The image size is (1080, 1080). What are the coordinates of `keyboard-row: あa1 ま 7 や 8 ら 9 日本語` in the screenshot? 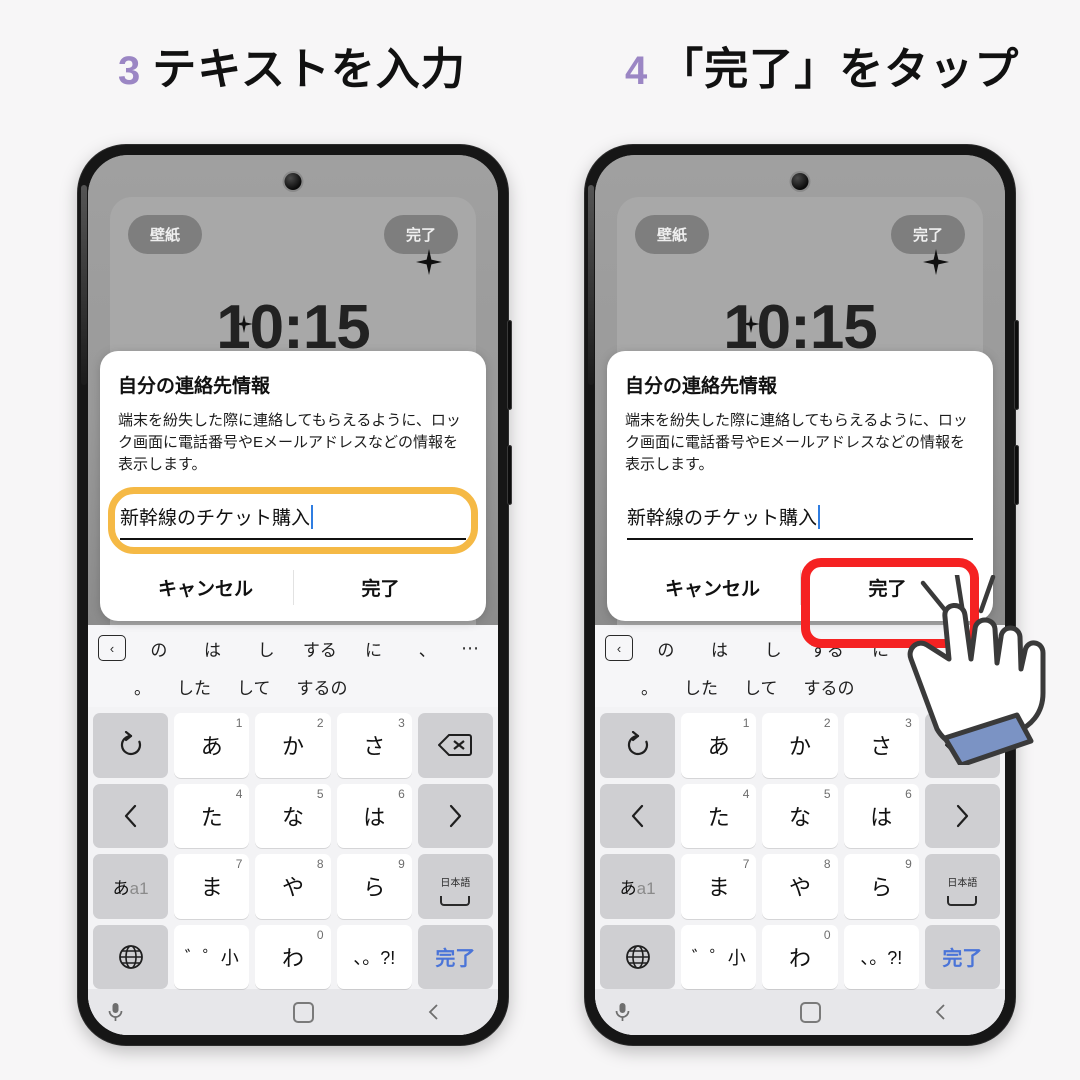 It's located at (800, 886).